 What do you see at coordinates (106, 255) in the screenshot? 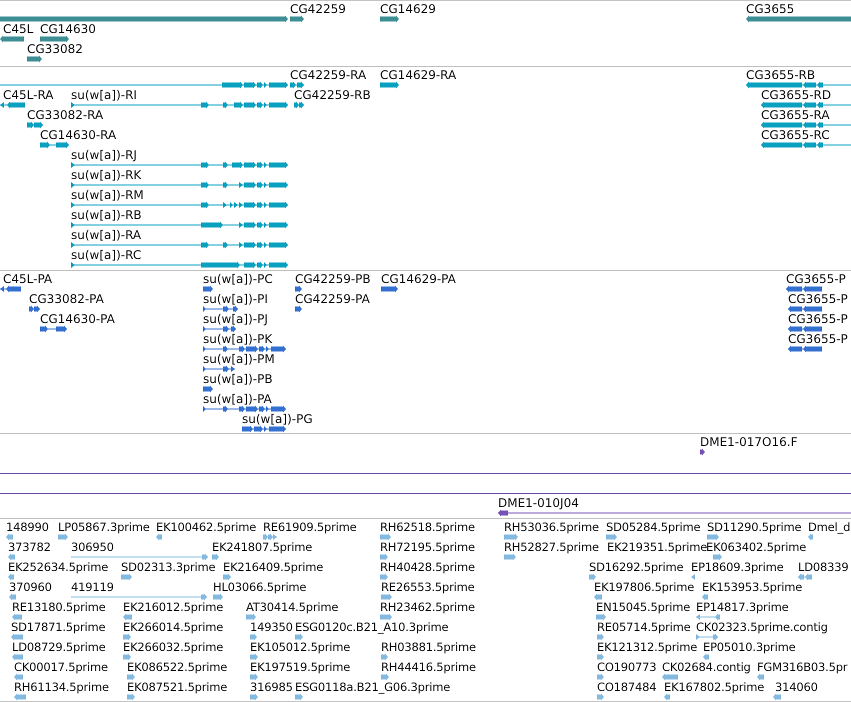
I see `transcript-label: su(w[a])-RC` at bounding box center [106, 255].